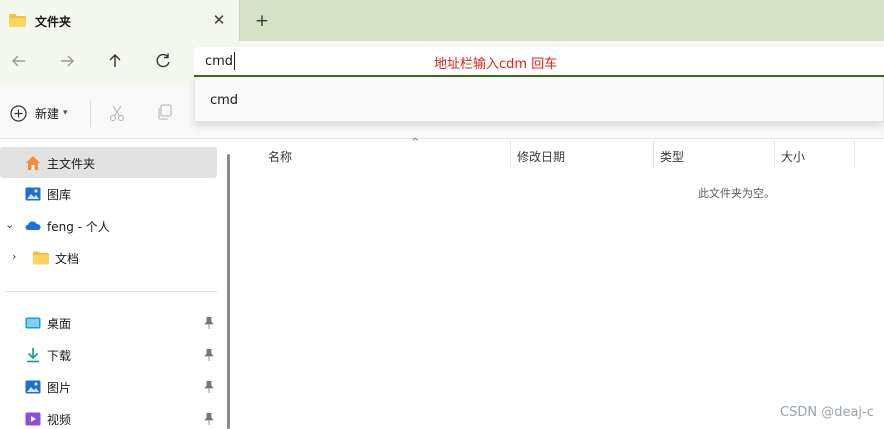  I want to click on sidebar-item-label: 图库, so click(59, 195).